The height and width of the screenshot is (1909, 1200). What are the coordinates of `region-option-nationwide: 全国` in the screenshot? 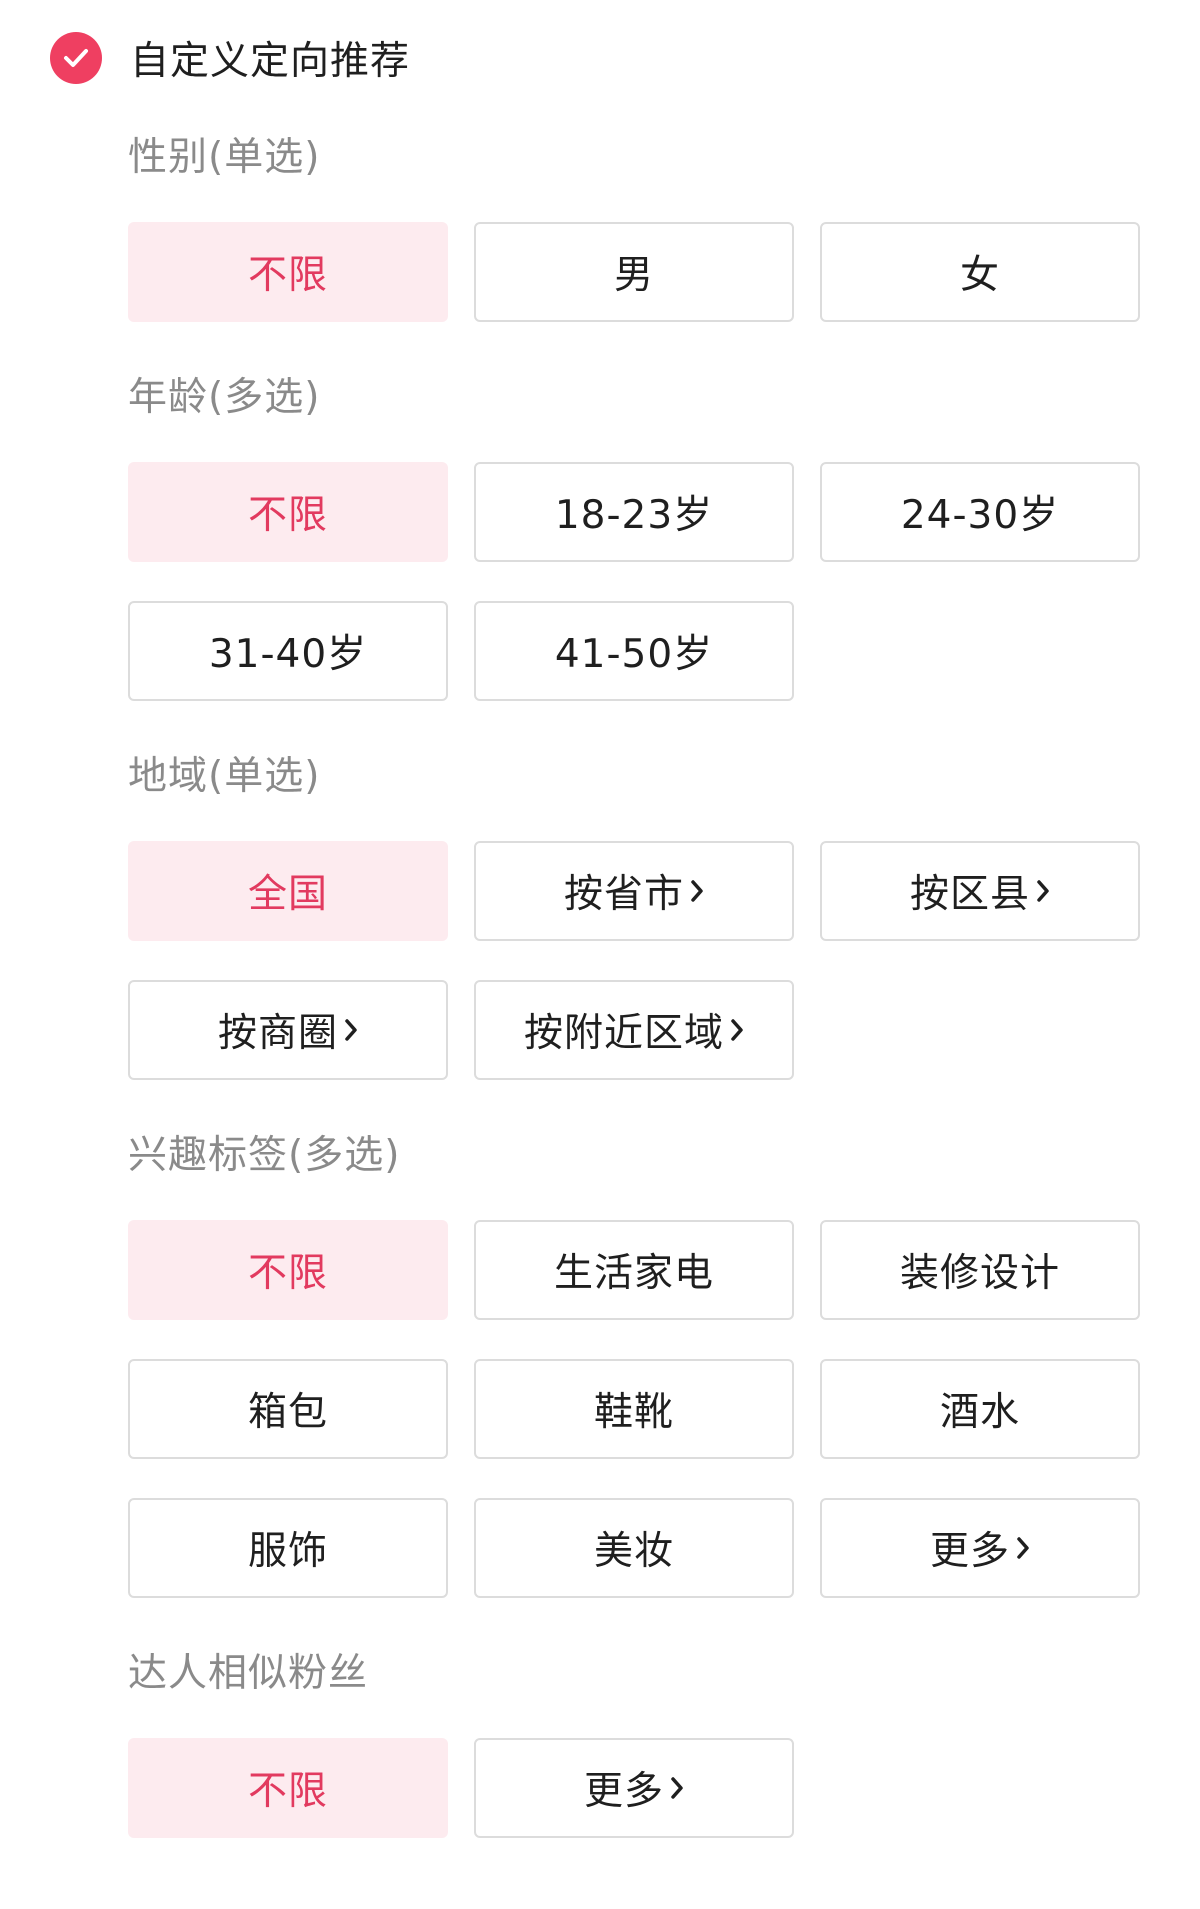 It's located at (288, 891).